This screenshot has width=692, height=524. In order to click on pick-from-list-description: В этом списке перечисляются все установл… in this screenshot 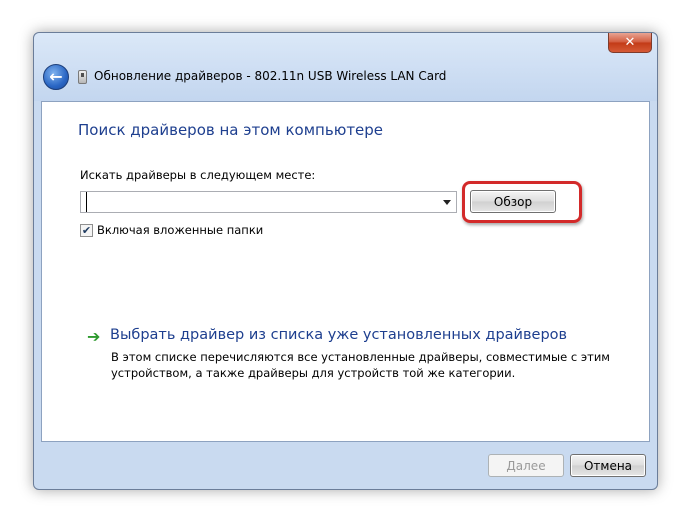, I will do `click(360, 365)`.